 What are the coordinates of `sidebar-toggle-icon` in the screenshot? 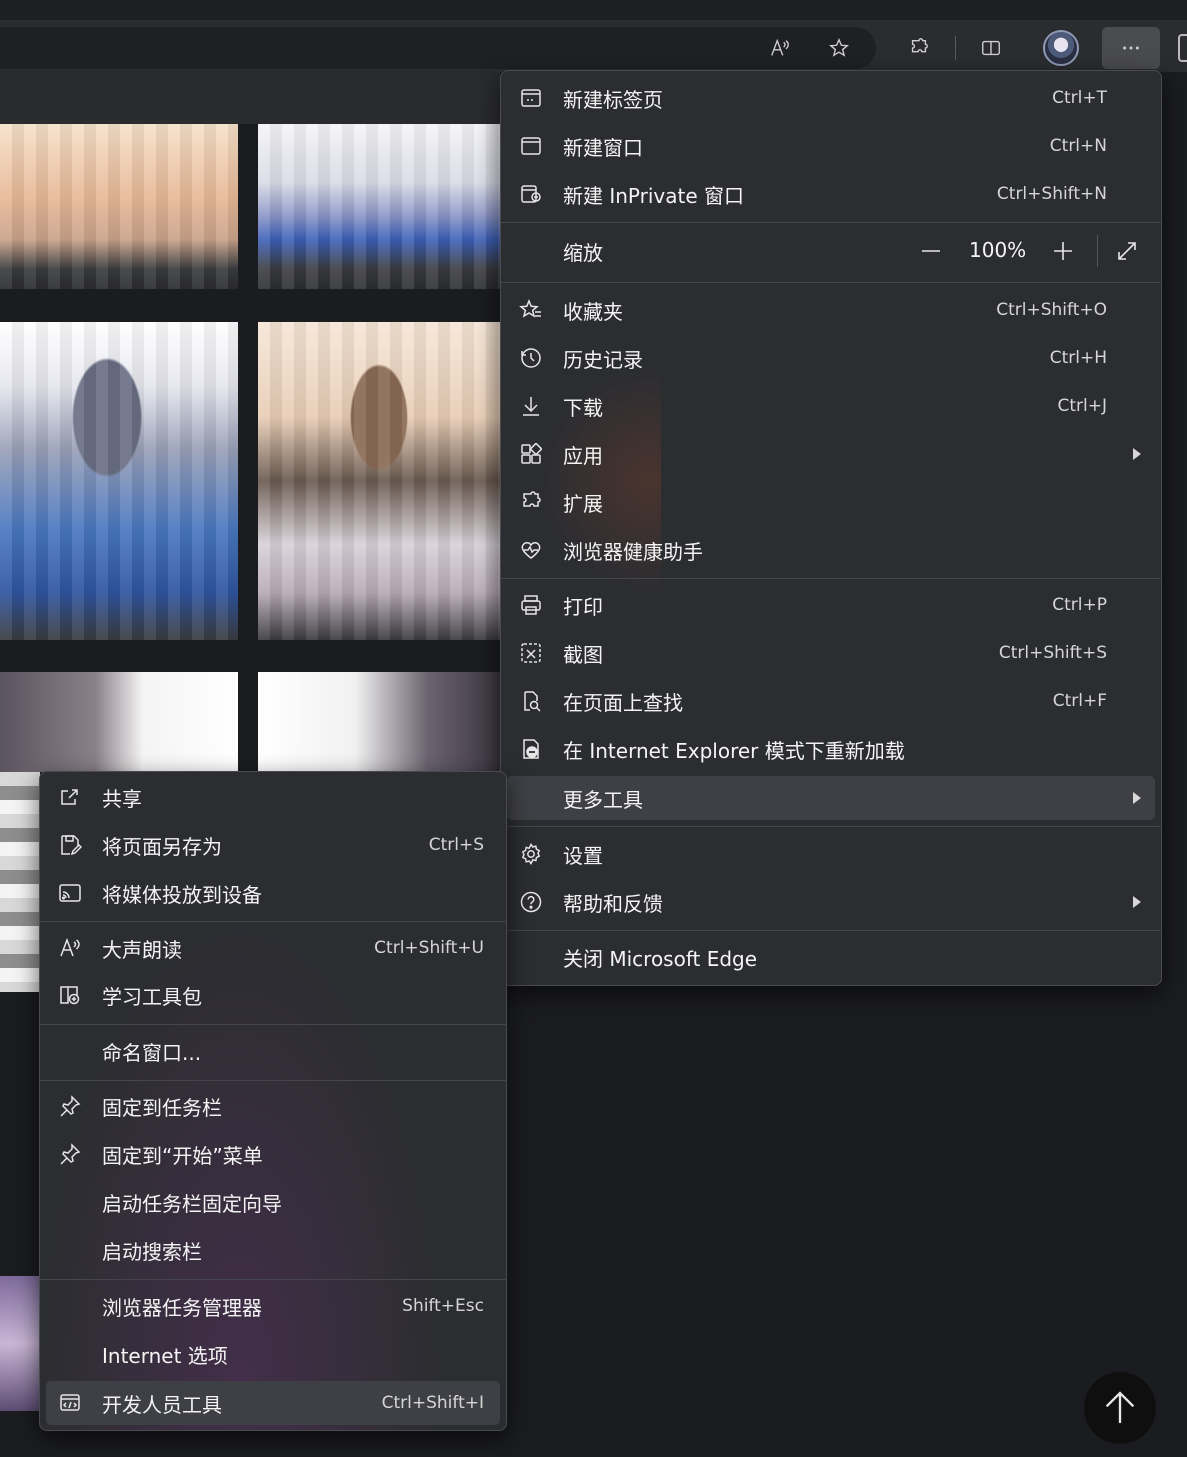 It's located at (1182, 48).